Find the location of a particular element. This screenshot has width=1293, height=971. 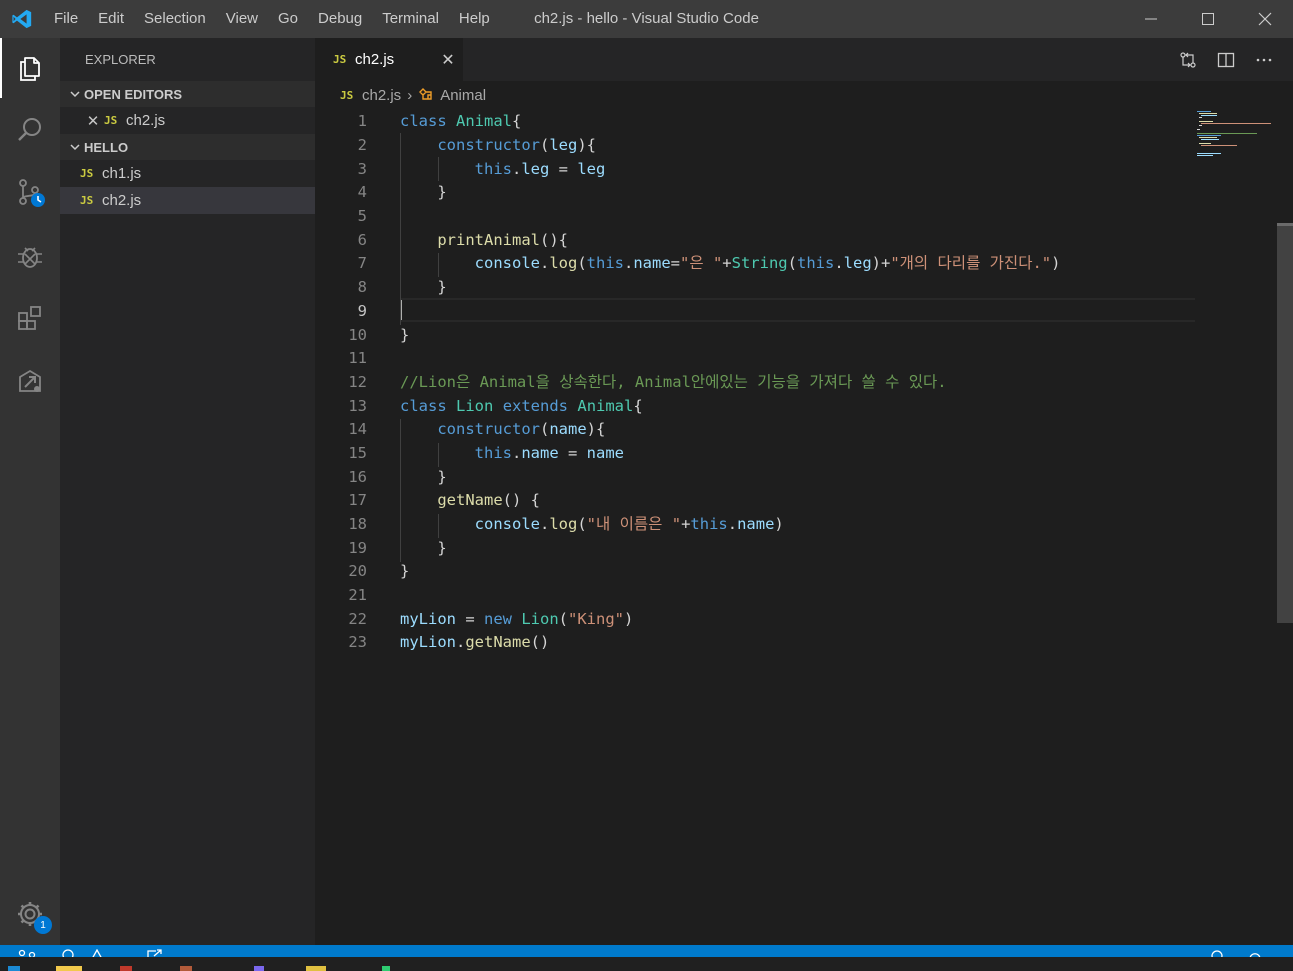

code-line: class Animal{ is located at coordinates (461, 121).